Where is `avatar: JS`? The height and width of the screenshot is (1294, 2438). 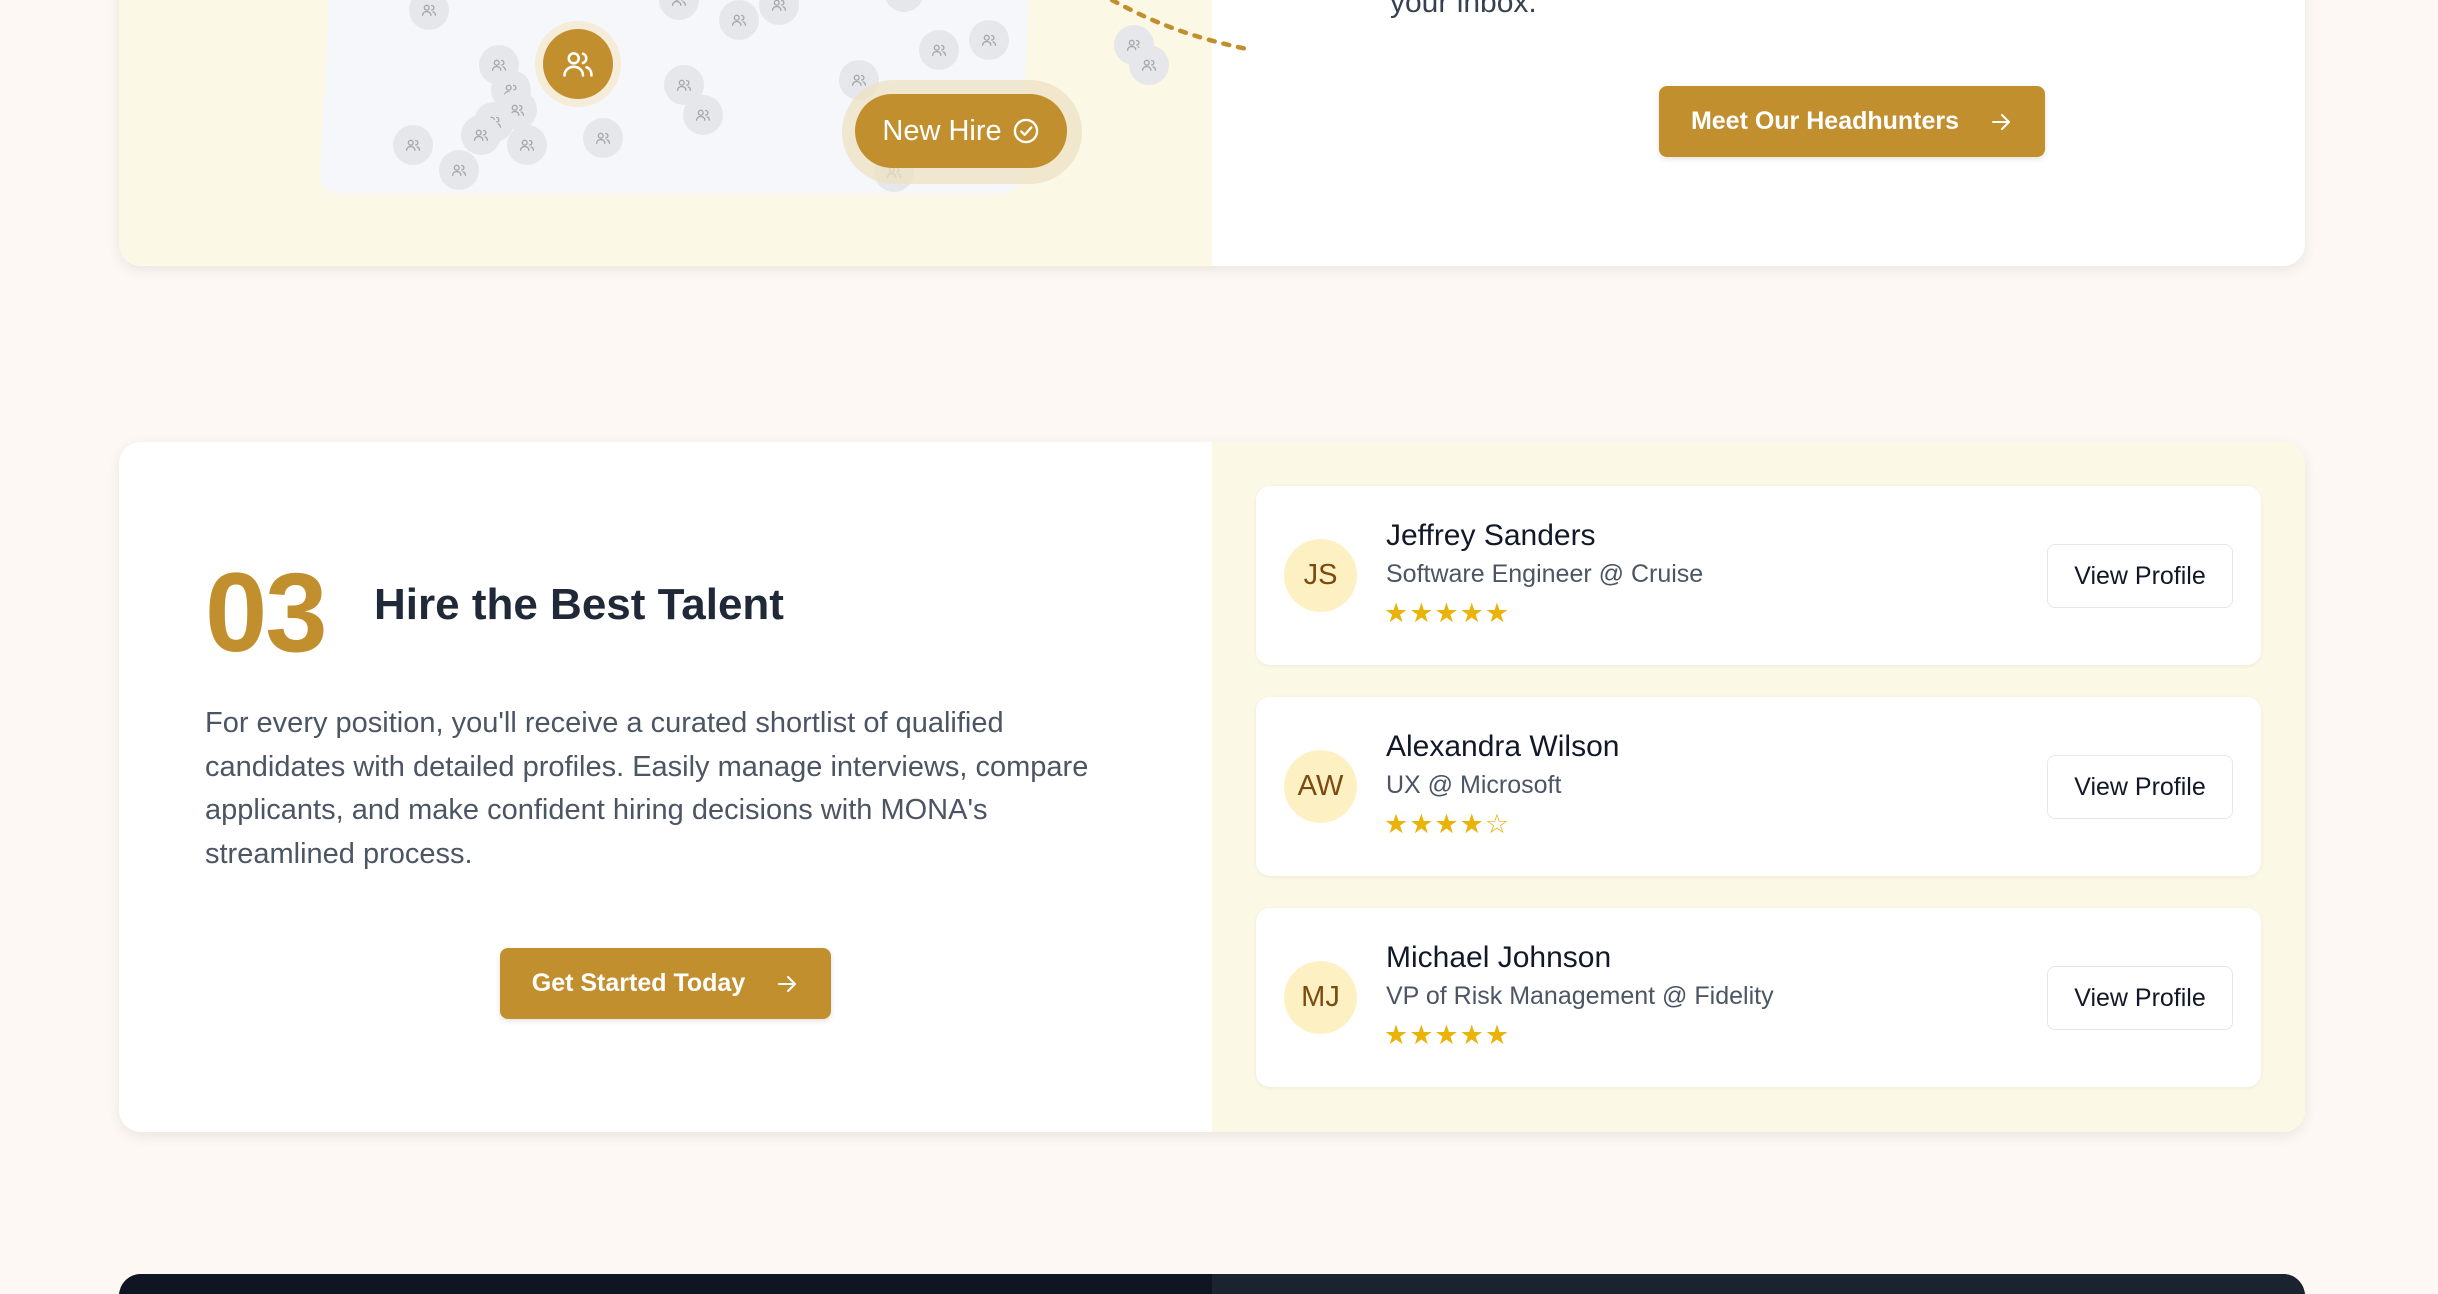
avatar: JS is located at coordinates (1320, 575).